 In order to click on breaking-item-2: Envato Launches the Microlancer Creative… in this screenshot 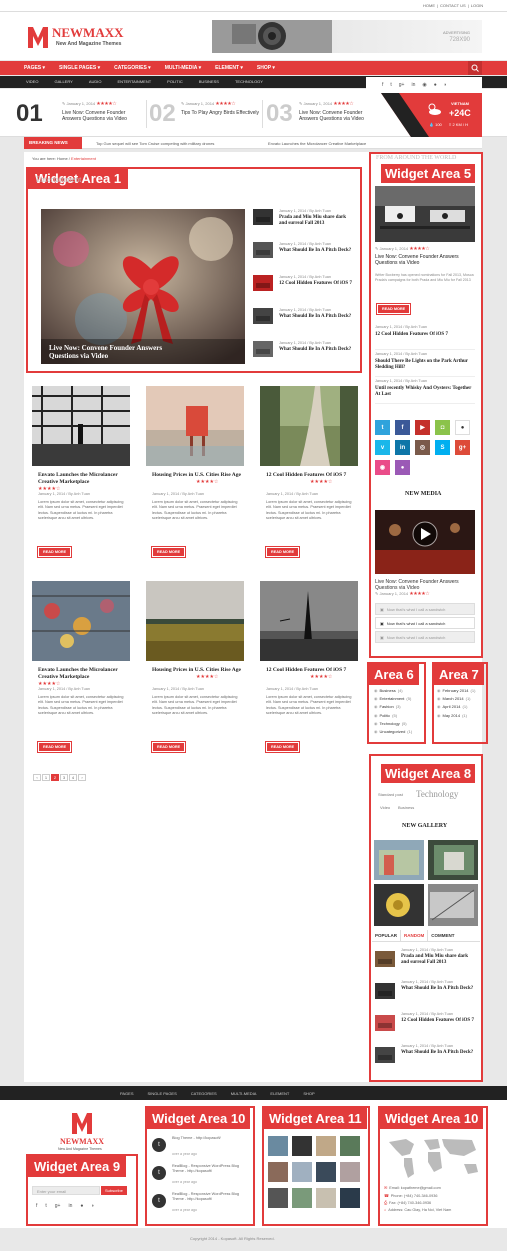, I will do `click(317, 143)`.